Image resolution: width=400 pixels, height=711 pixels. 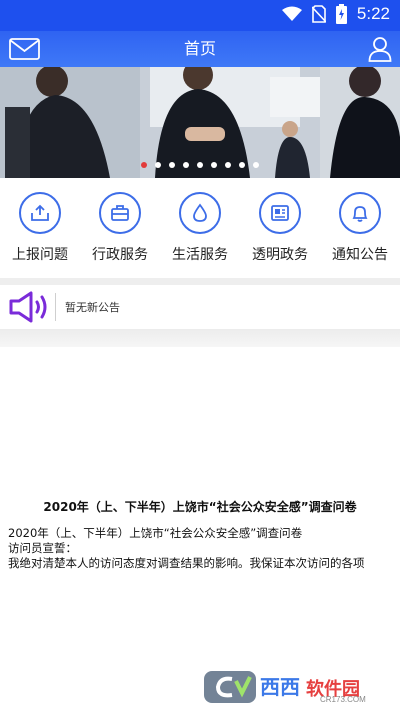 I want to click on article-paragraph: 2020年（上、下半年）上饶市“社会公众安全感”调查问卷, so click(x=155, y=533).